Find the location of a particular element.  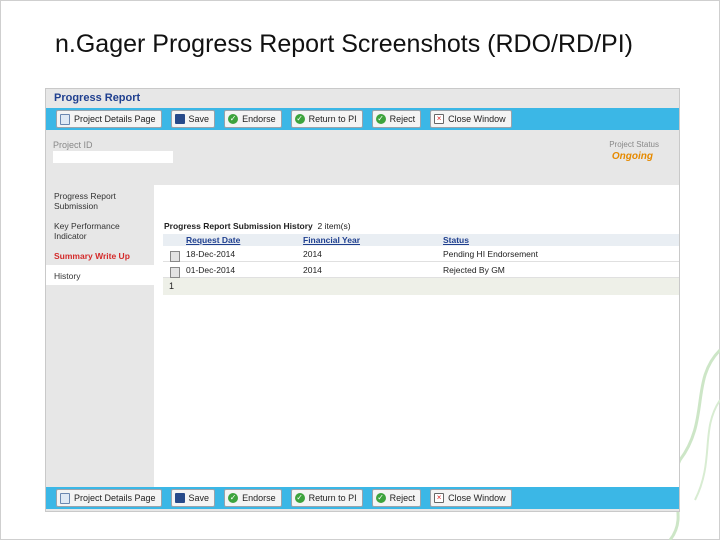

sidebar-item-history: History is located at coordinates (100, 275).